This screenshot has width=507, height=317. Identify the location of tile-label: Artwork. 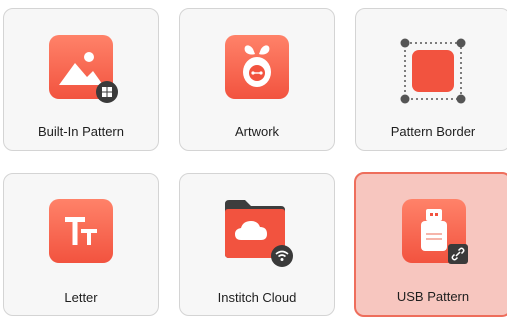
(257, 131).